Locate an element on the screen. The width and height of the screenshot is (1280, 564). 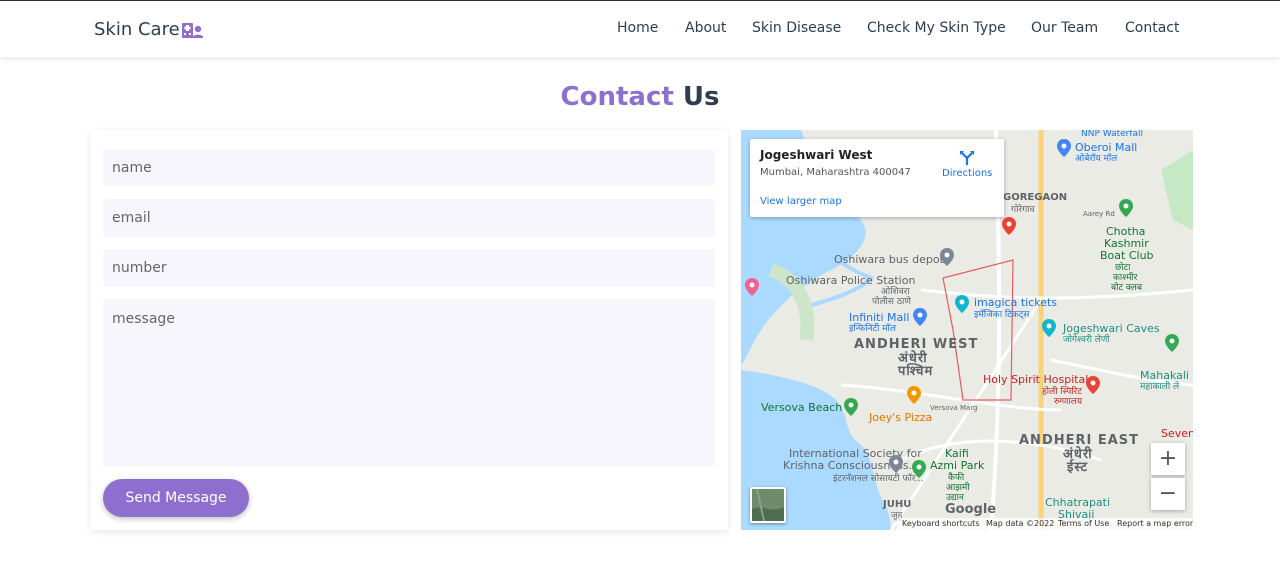
road-label: Aarey Rd is located at coordinates (1099, 214).